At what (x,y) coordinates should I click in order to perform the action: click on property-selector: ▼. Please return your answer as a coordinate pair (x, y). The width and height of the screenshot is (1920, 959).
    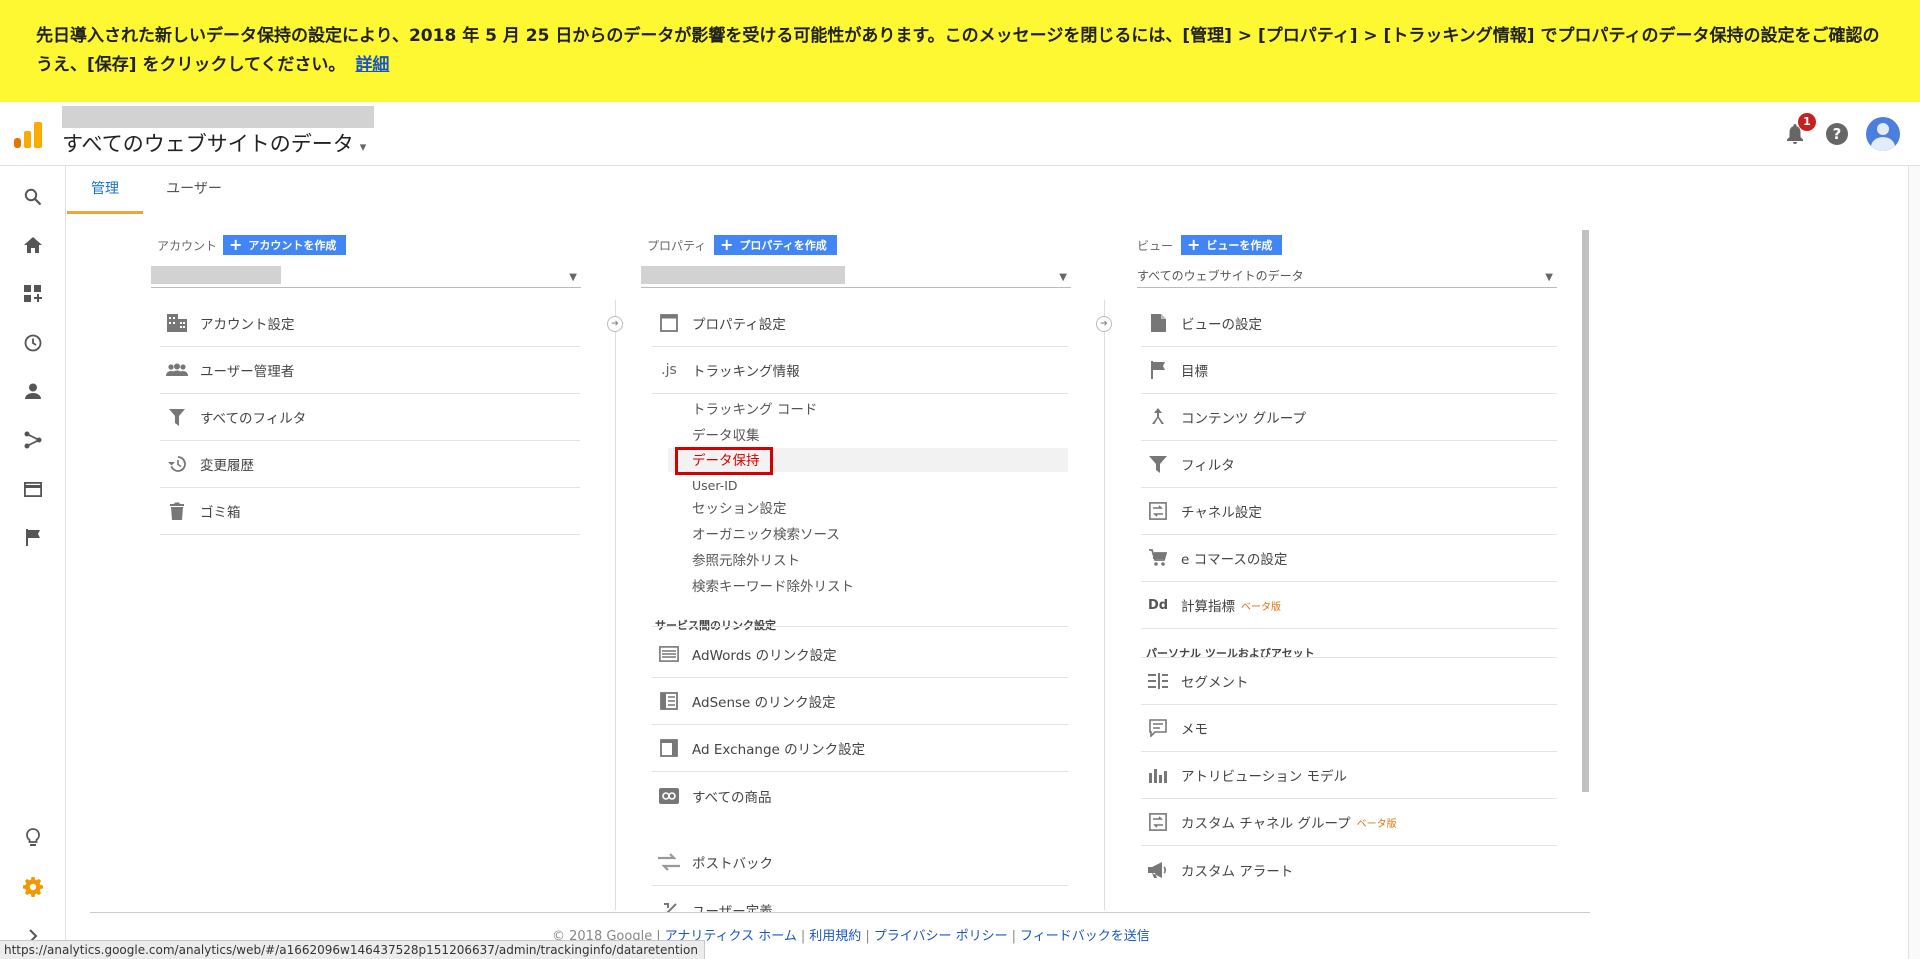
    Looking at the image, I should click on (856, 277).